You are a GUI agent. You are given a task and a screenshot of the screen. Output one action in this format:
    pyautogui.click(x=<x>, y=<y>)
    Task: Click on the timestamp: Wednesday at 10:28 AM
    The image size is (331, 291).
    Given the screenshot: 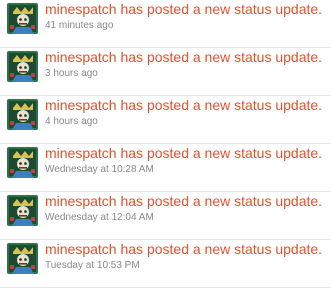 What is the action you would take?
    pyautogui.click(x=99, y=170)
    